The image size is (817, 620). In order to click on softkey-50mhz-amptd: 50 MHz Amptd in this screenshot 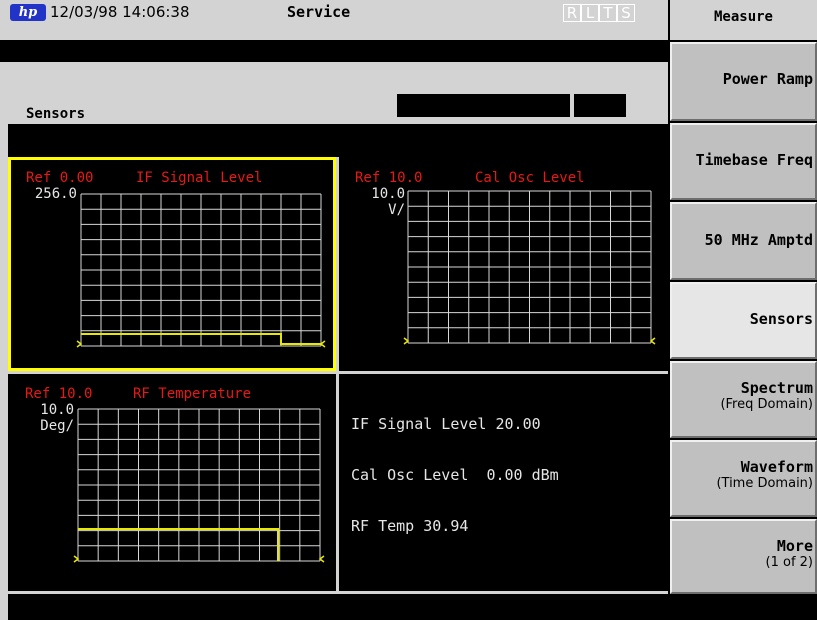, I will do `click(743, 241)`.